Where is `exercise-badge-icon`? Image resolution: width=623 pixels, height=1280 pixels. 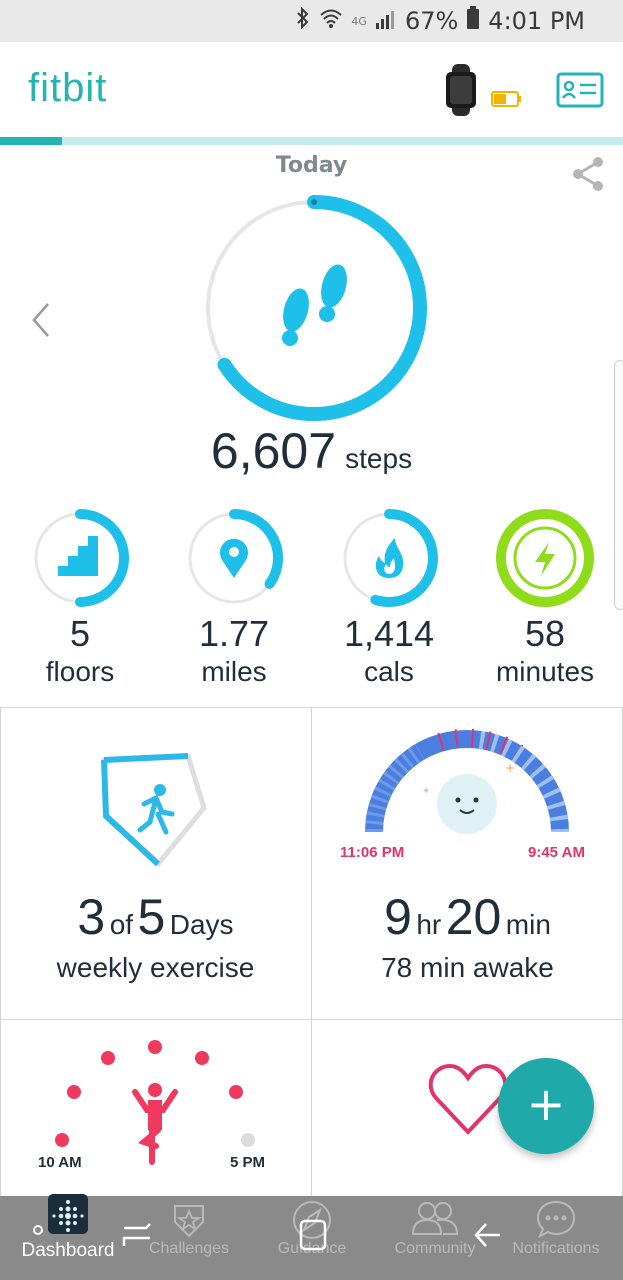 exercise-badge-icon is located at coordinates (154, 810).